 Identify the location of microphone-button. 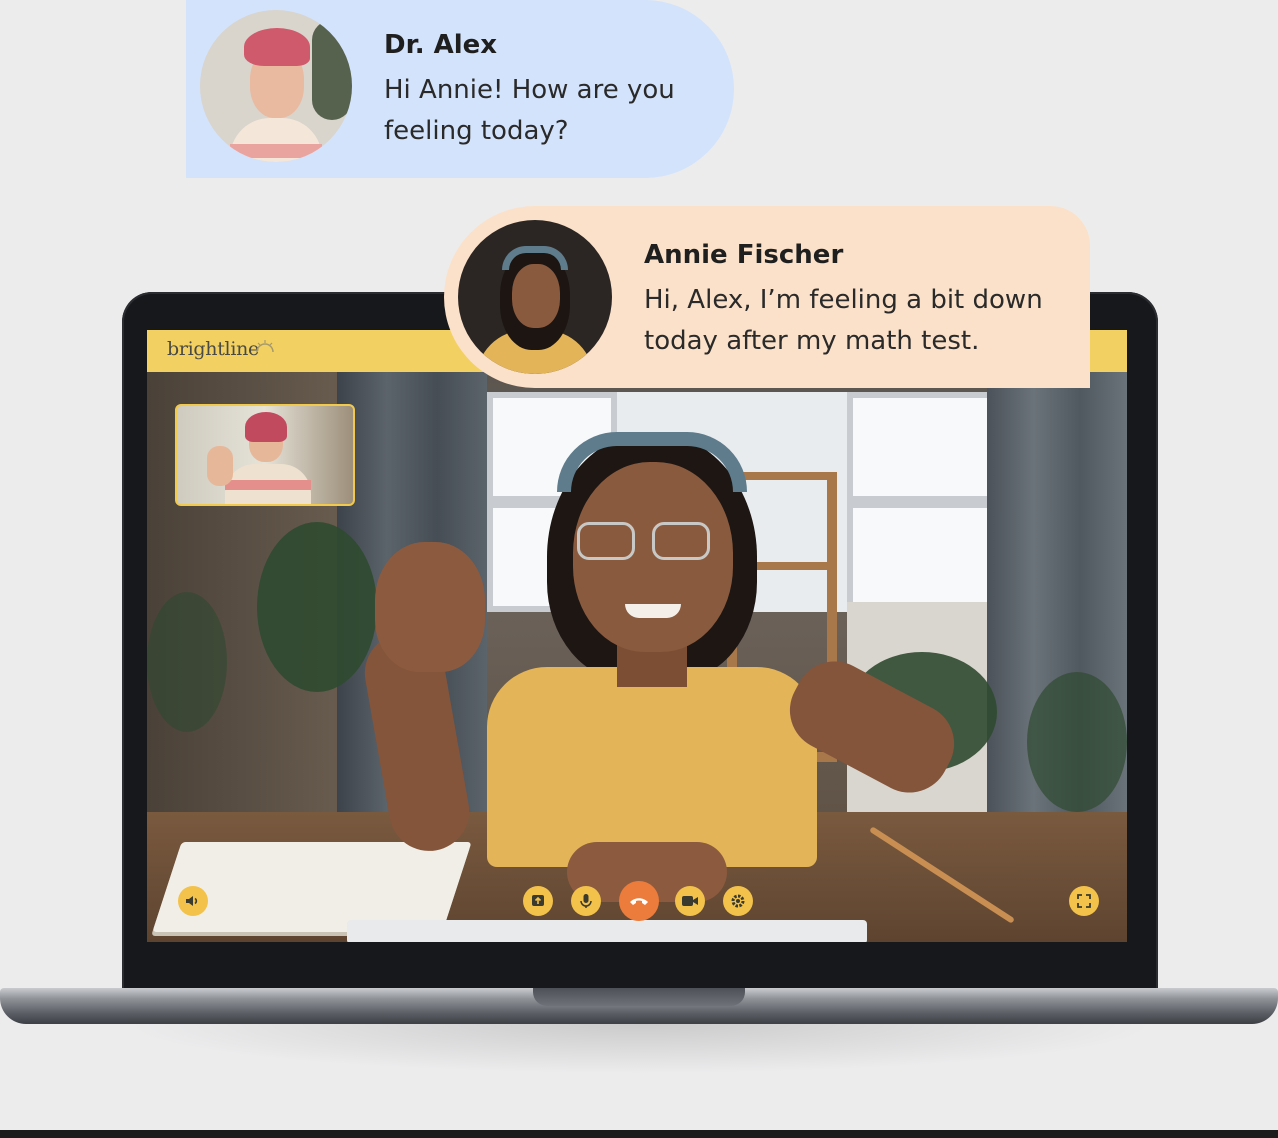
(586, 901).